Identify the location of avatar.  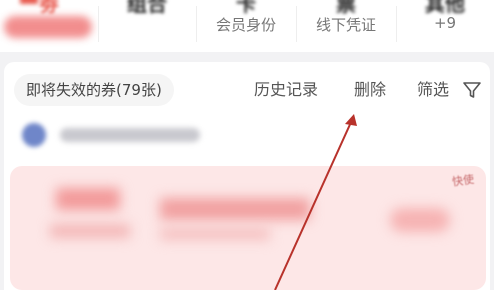
(34, 135).